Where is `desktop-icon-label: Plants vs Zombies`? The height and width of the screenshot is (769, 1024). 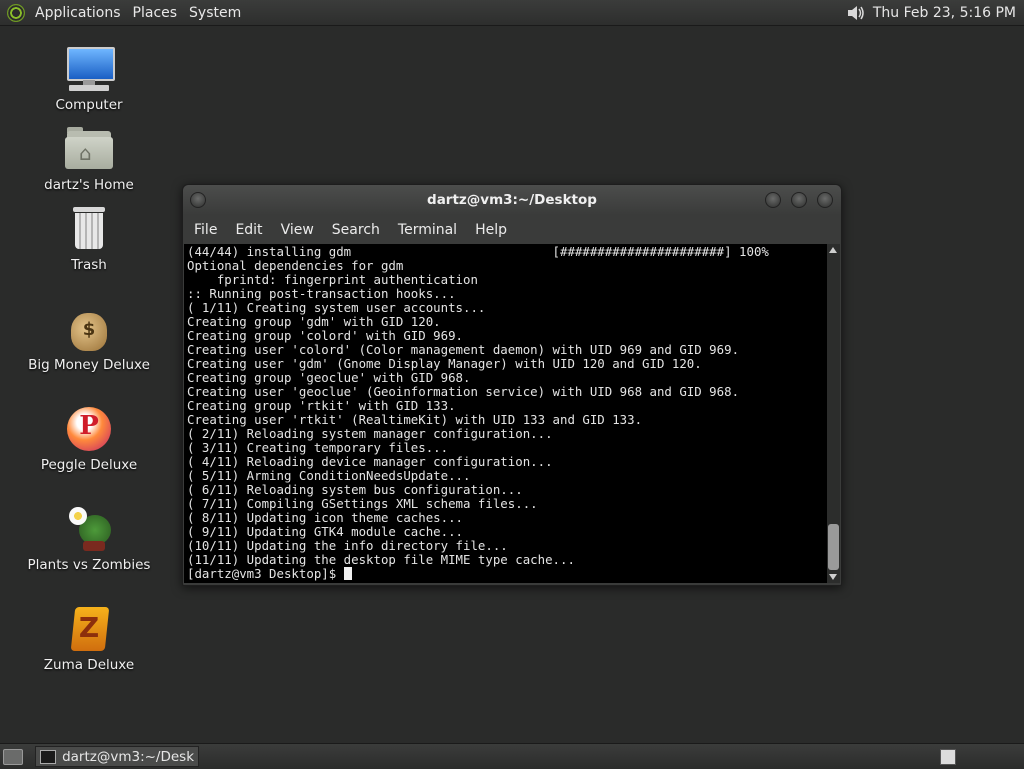
desktop-icon-label: Plants vs Zombies is located at coordinates (89, 565).